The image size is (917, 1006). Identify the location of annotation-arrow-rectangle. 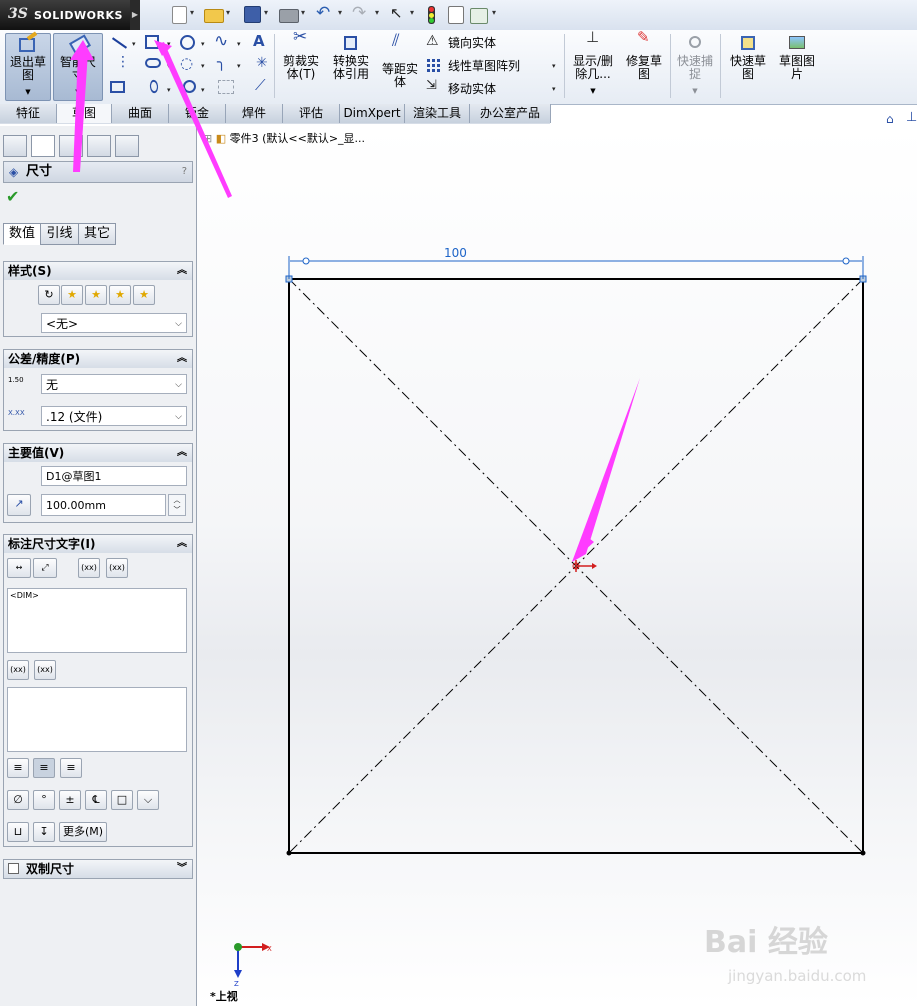
(195, 120).